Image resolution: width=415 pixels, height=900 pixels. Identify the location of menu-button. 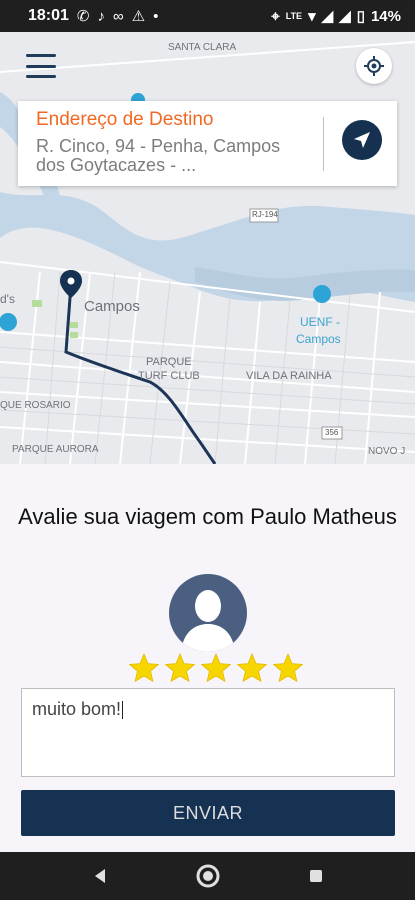
(41, 66).